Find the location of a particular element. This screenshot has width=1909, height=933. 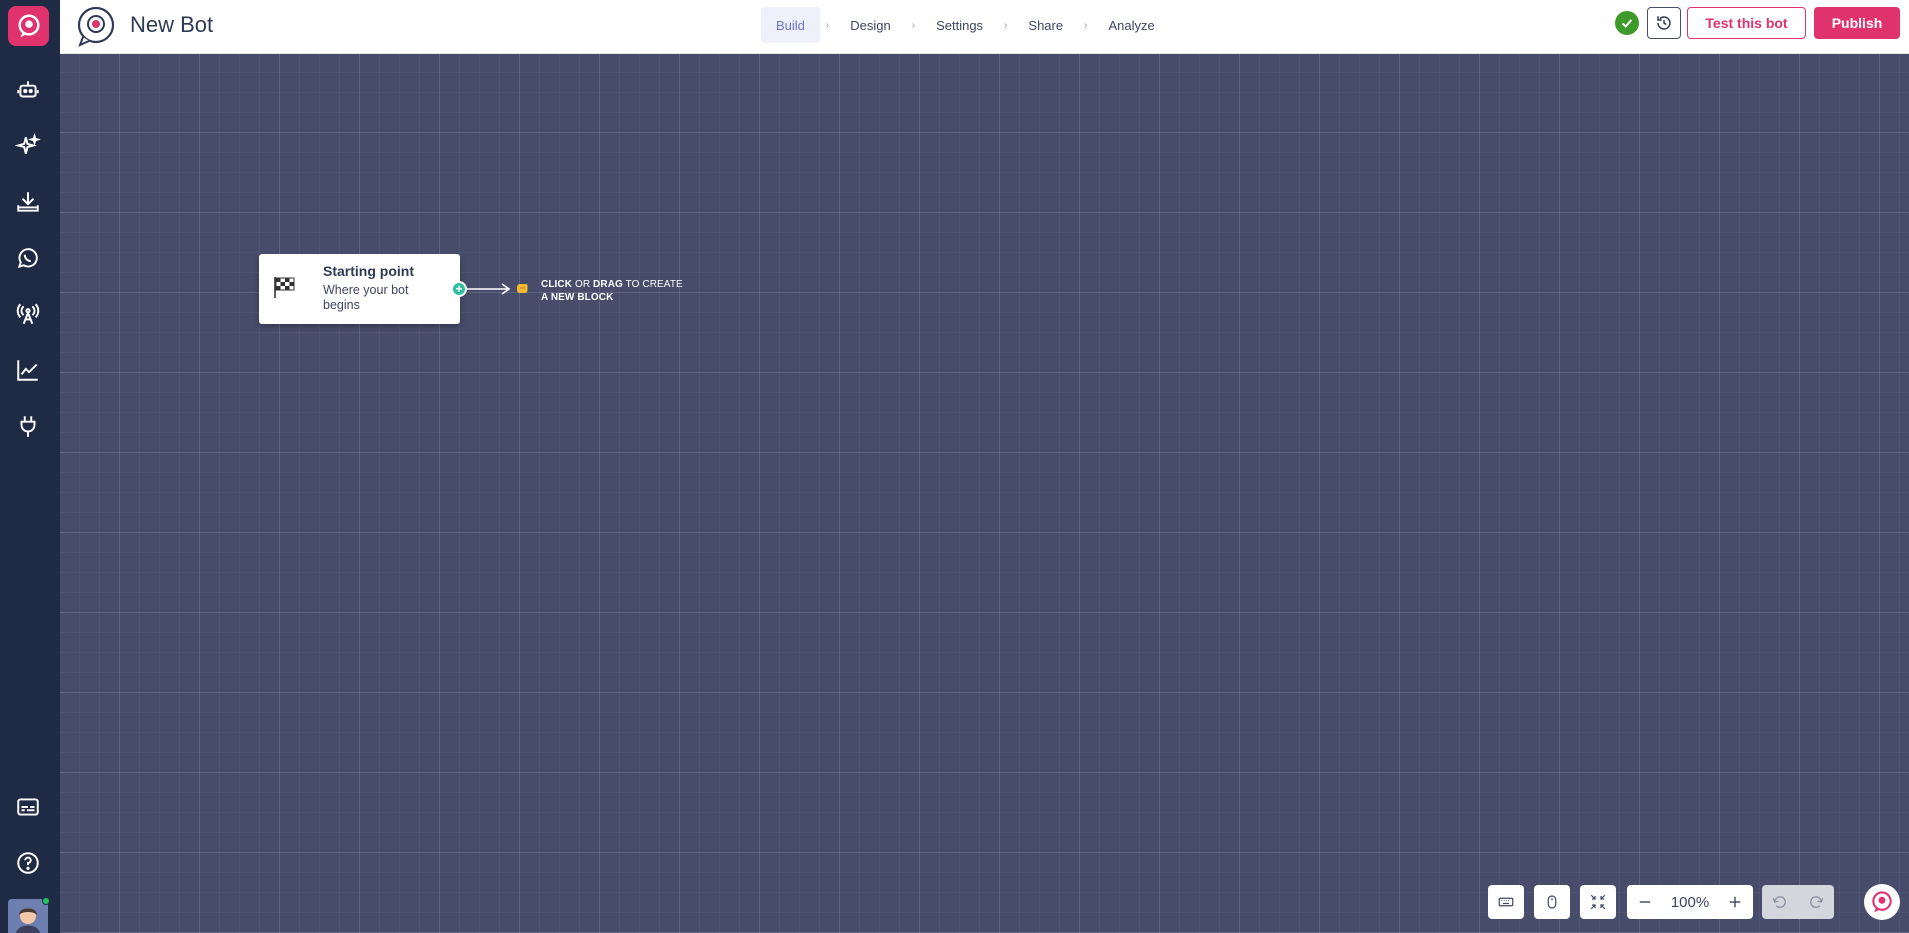

subtitles-icon is located at coordinates (28, 807).